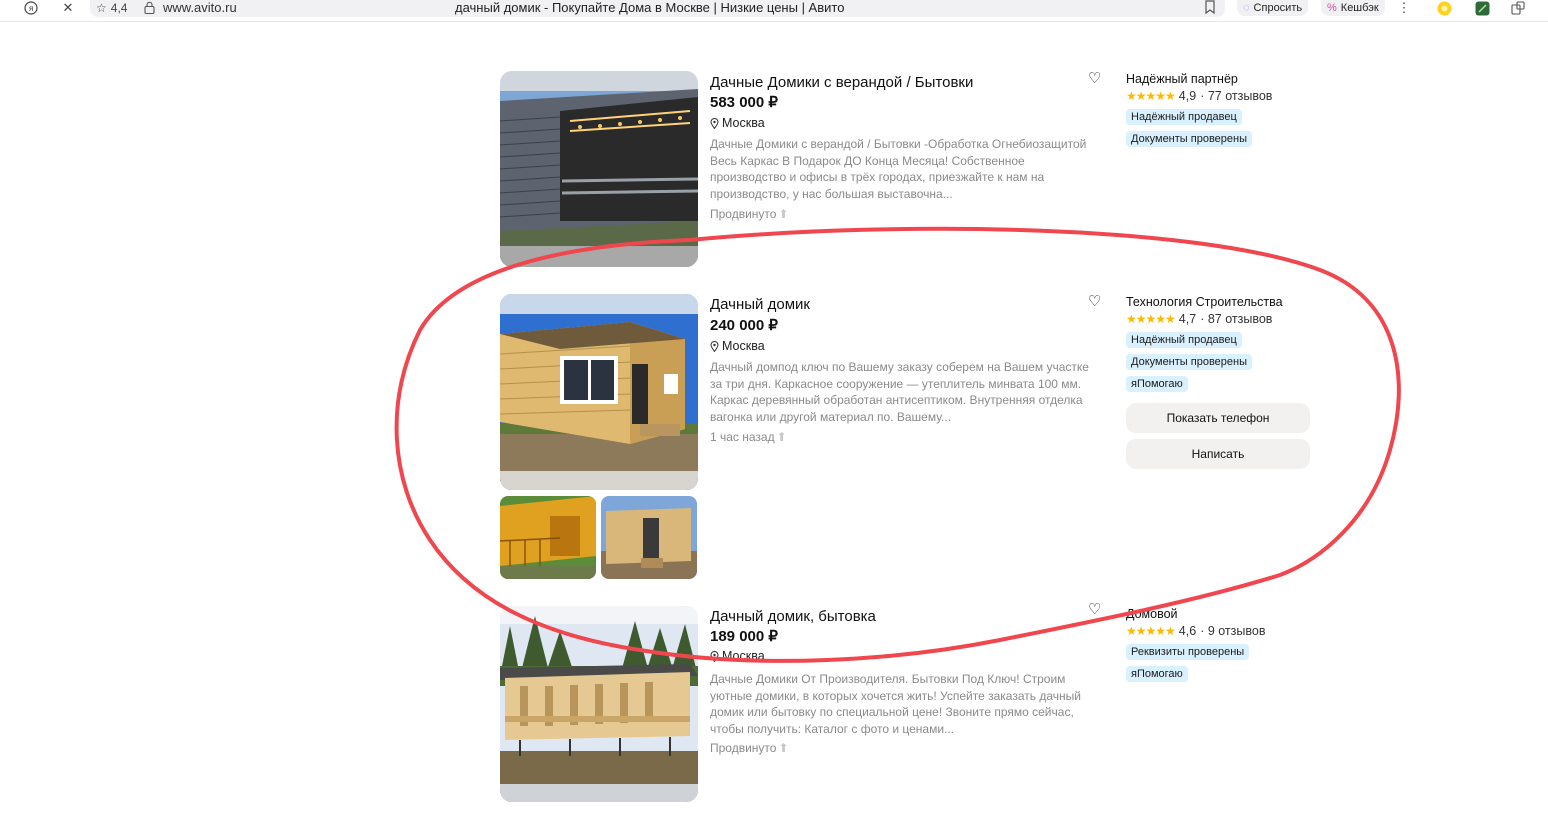  I want to click on listing-title: Дачный домик, бытовка, so click(793, 616).